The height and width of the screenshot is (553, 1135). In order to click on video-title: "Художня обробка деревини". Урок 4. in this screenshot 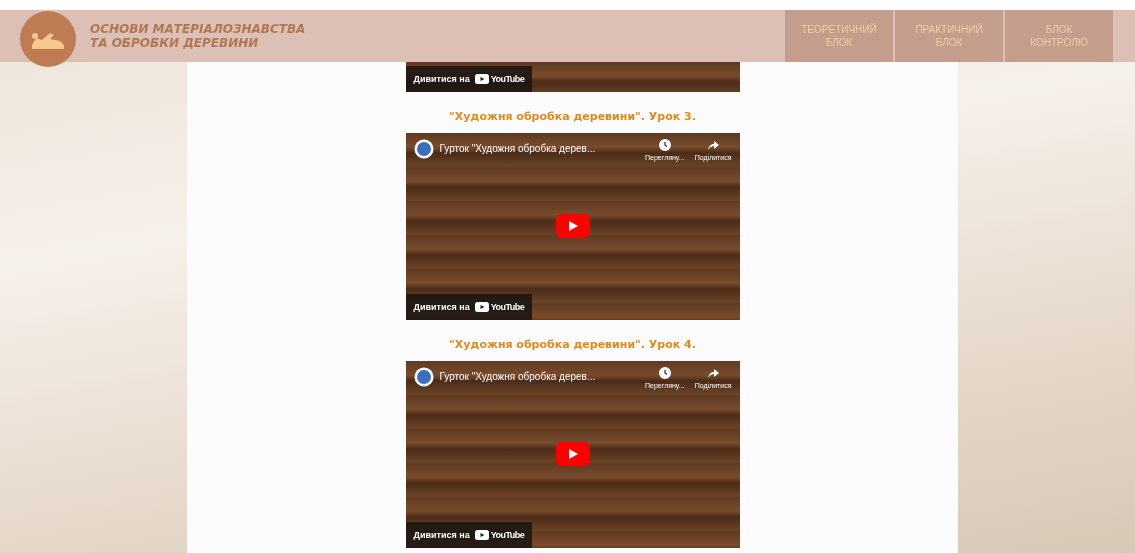, I will do `click(572, 344)`.